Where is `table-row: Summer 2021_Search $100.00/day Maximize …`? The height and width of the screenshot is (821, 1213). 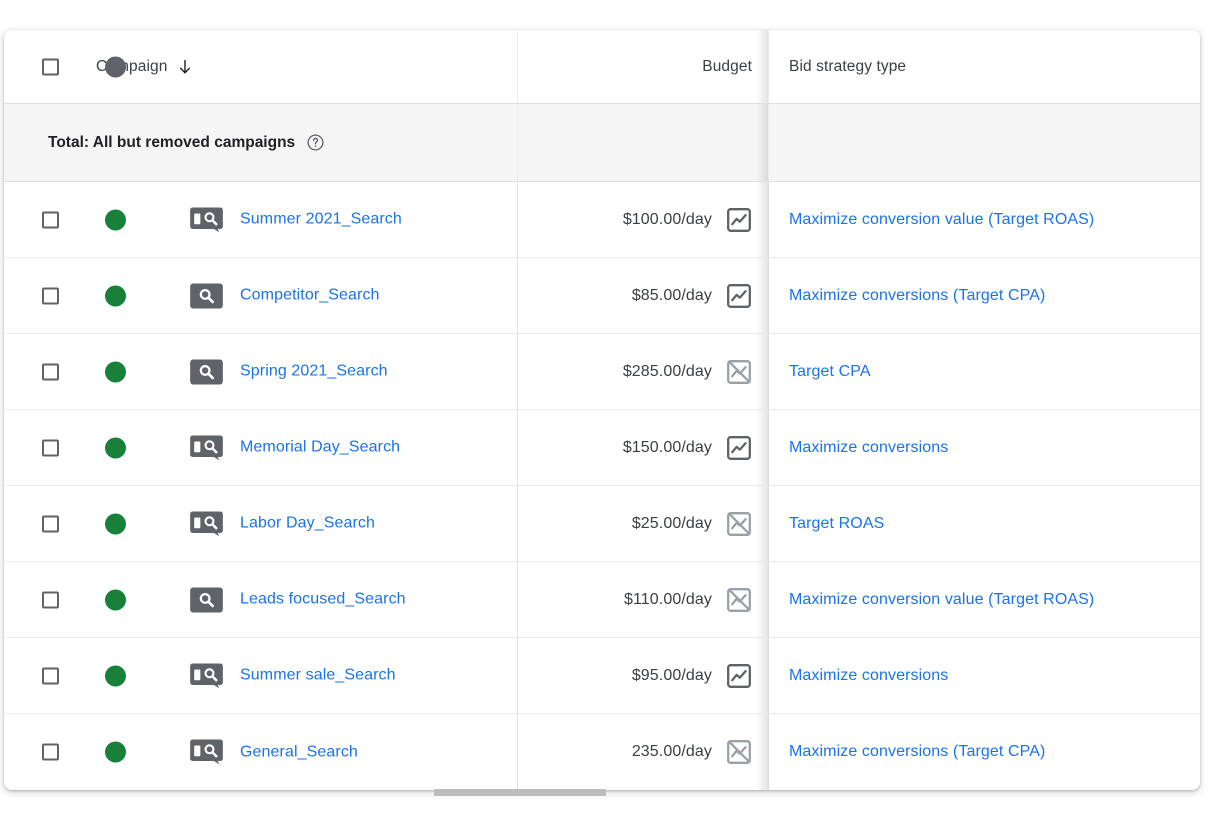 table-row: Summer 2021_Search $100.00/day Maximize … is located at coordinates (602, 220).